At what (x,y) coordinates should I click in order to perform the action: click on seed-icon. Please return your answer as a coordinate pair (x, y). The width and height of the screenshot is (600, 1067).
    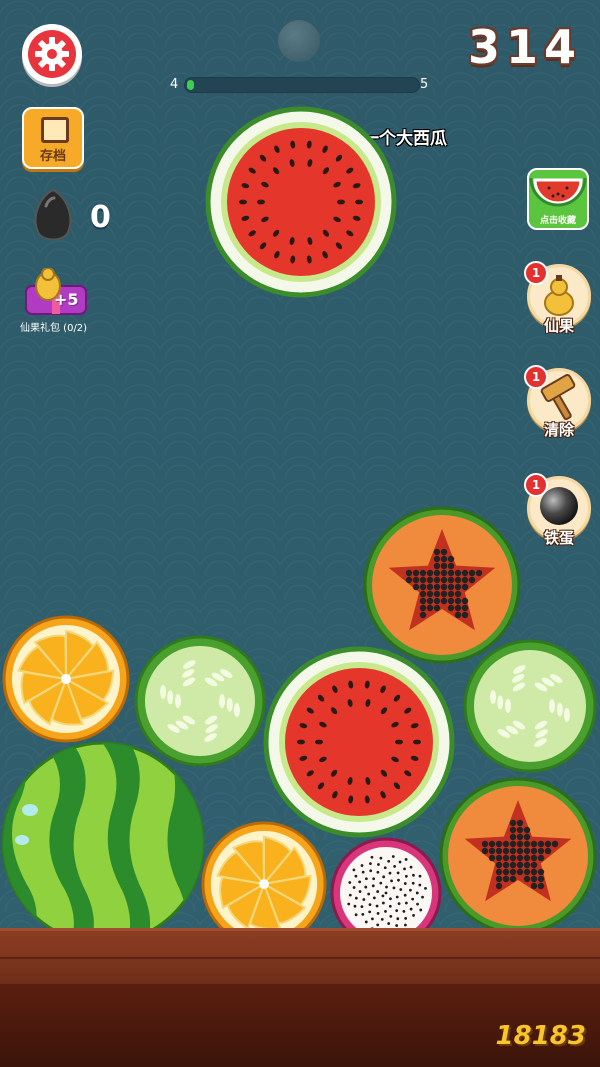
    Looking at the image, I should click on (53, 214).